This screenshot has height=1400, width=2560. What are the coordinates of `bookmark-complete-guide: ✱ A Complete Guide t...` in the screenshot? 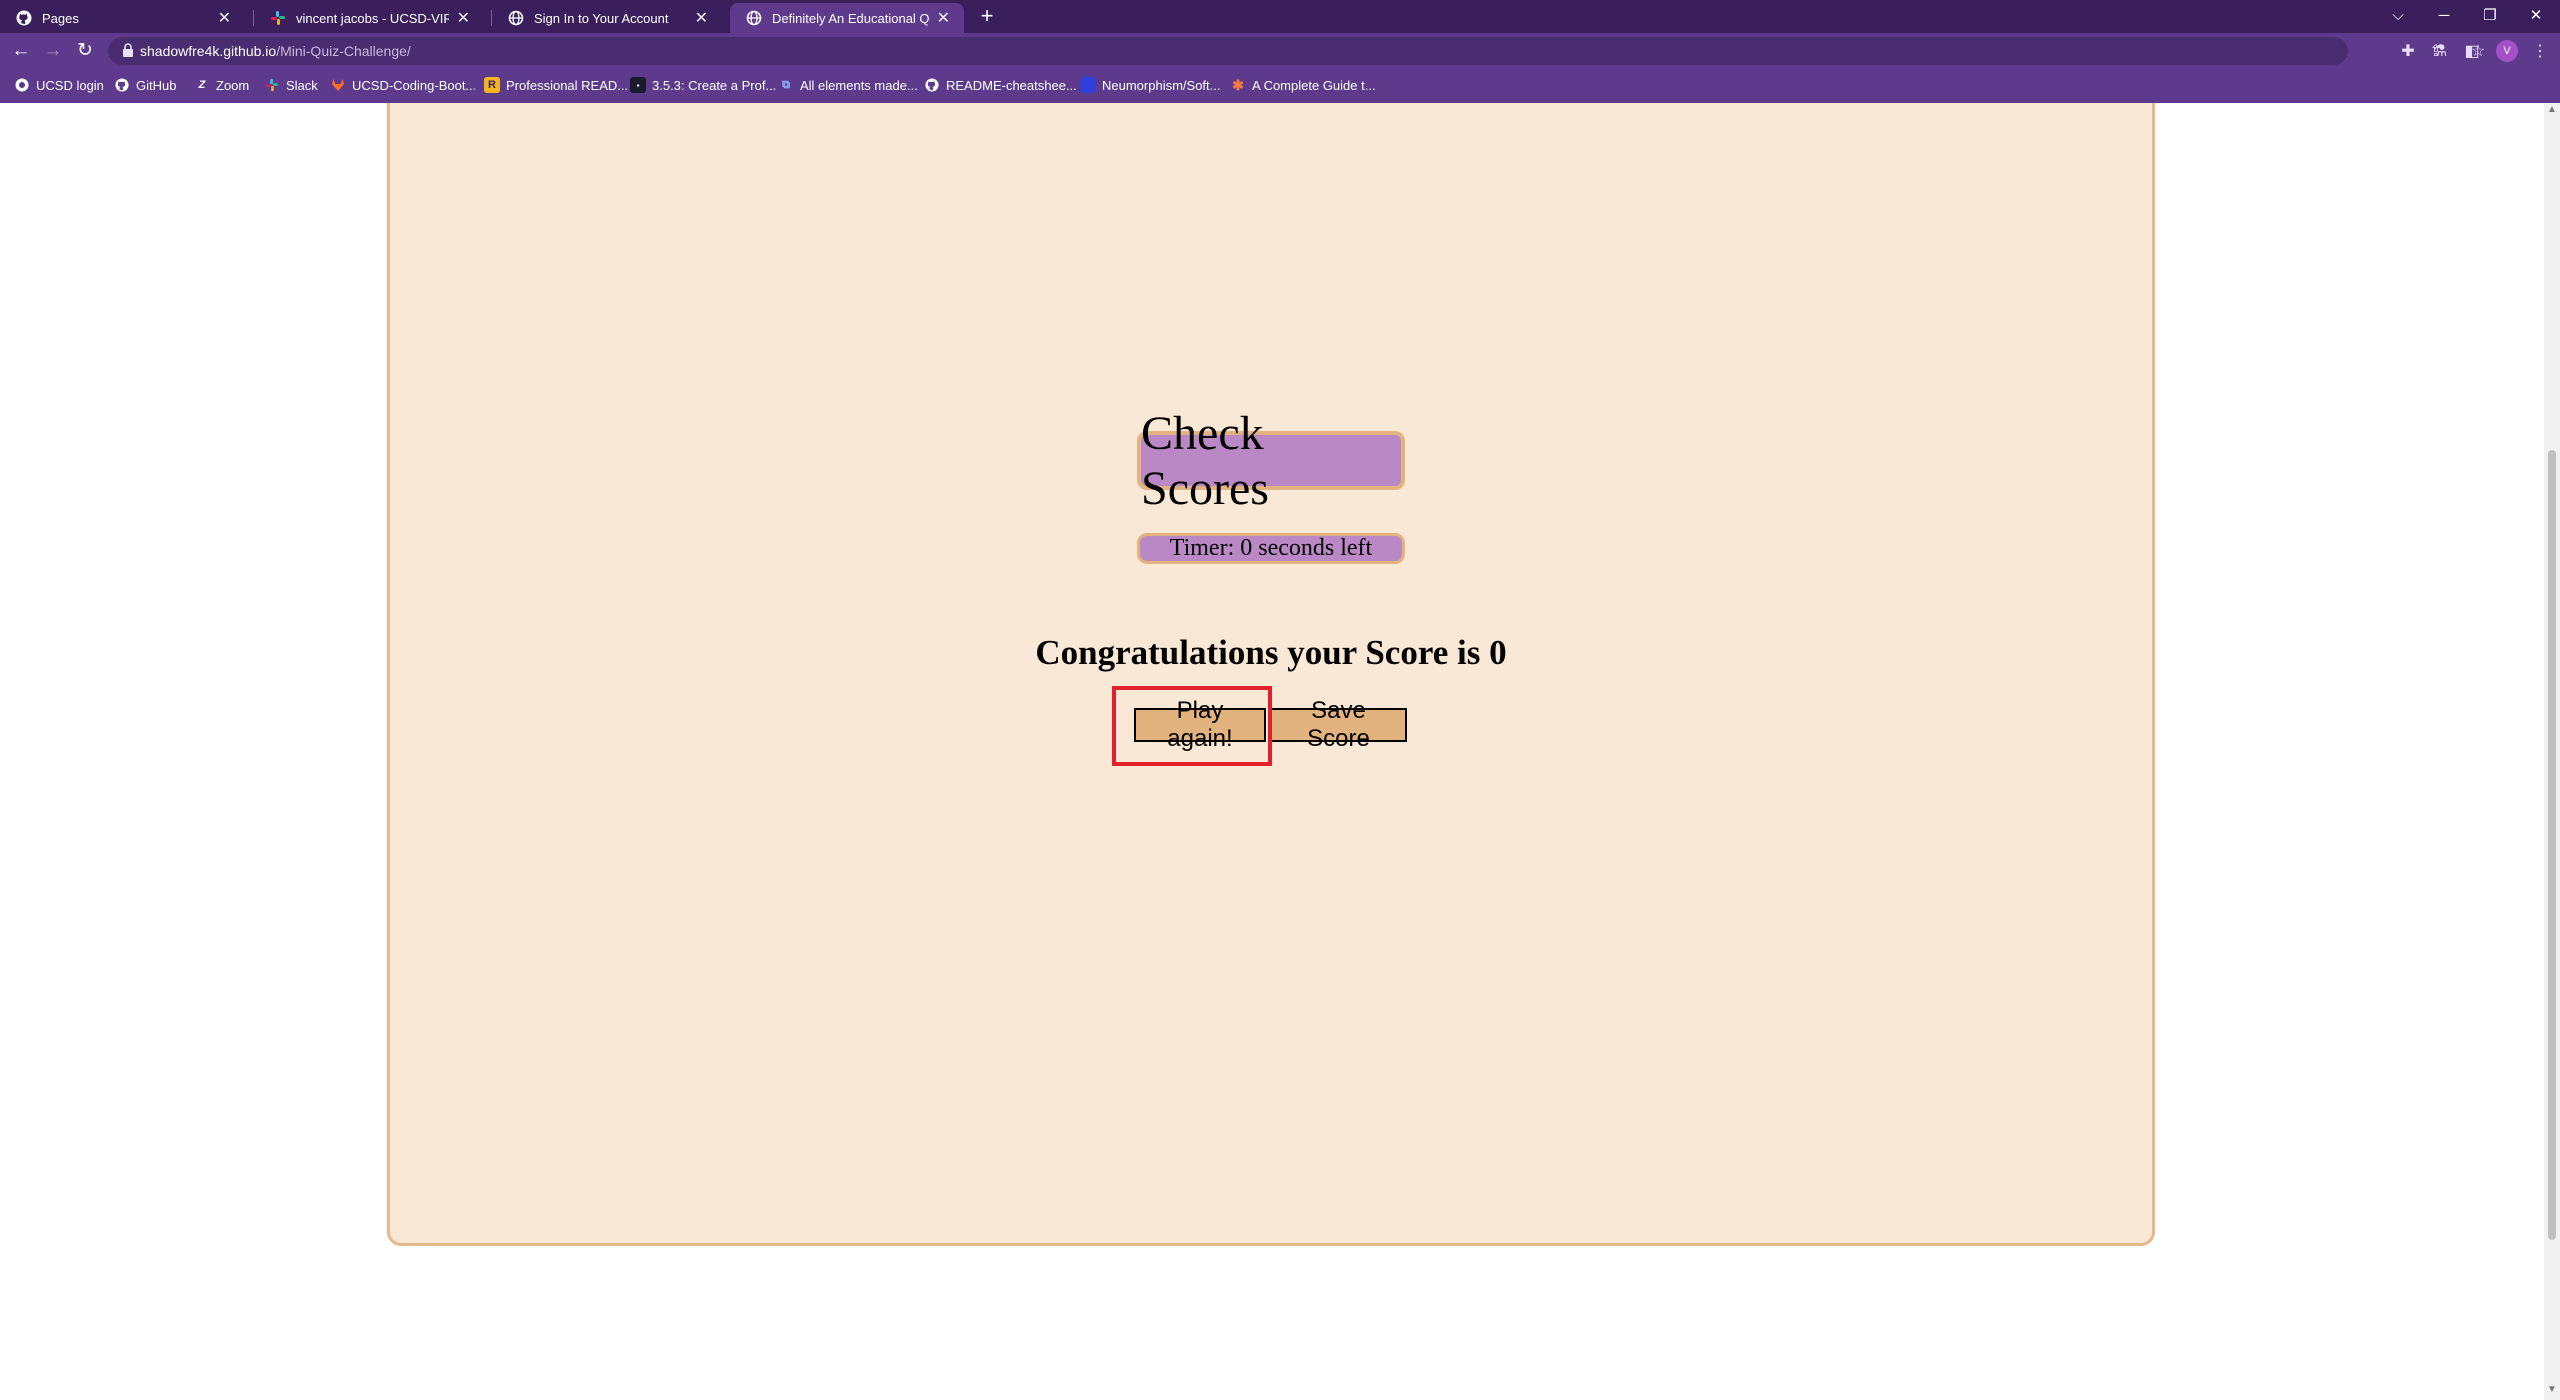 It's located at (1303, 84).